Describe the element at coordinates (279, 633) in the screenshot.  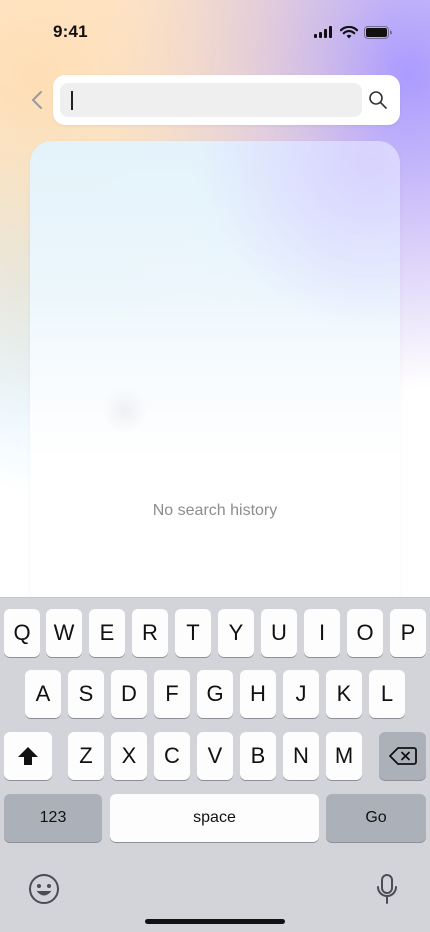
I see `key-u: U` at that location.